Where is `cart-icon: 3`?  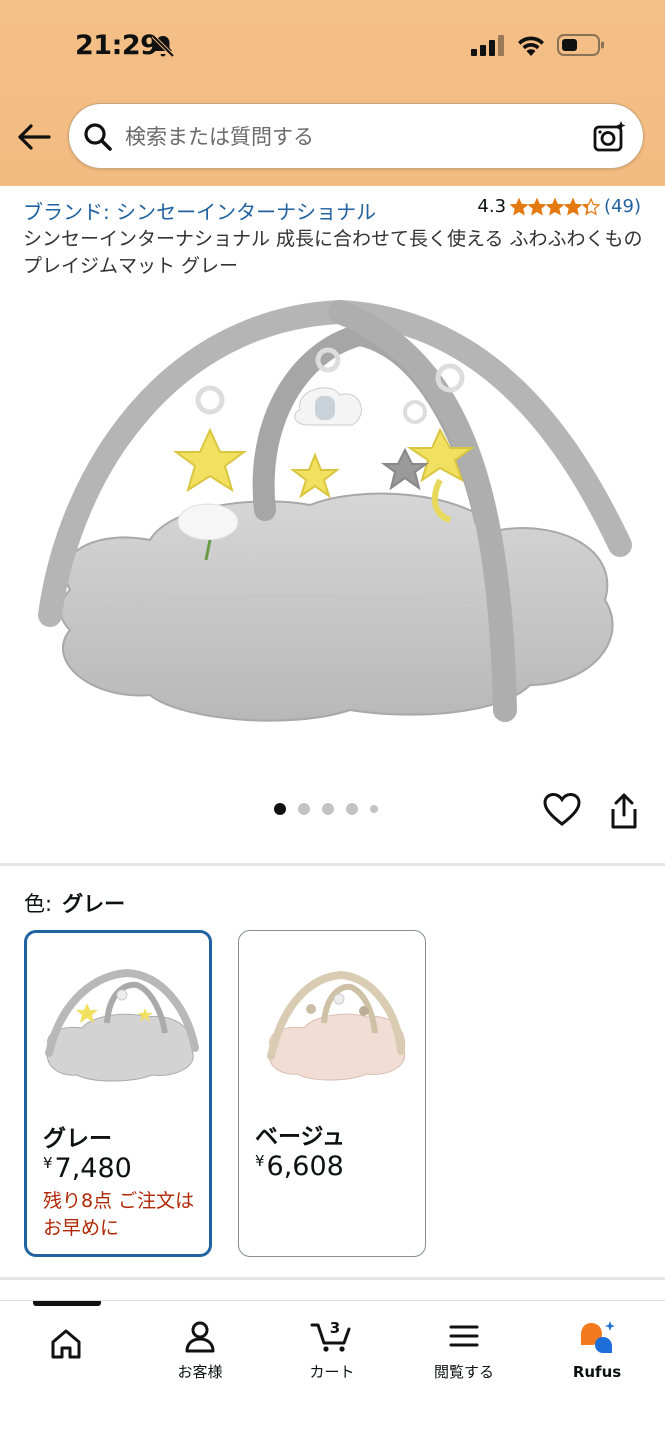
cart-icon: 3 is located at coordinates (330, 1335).